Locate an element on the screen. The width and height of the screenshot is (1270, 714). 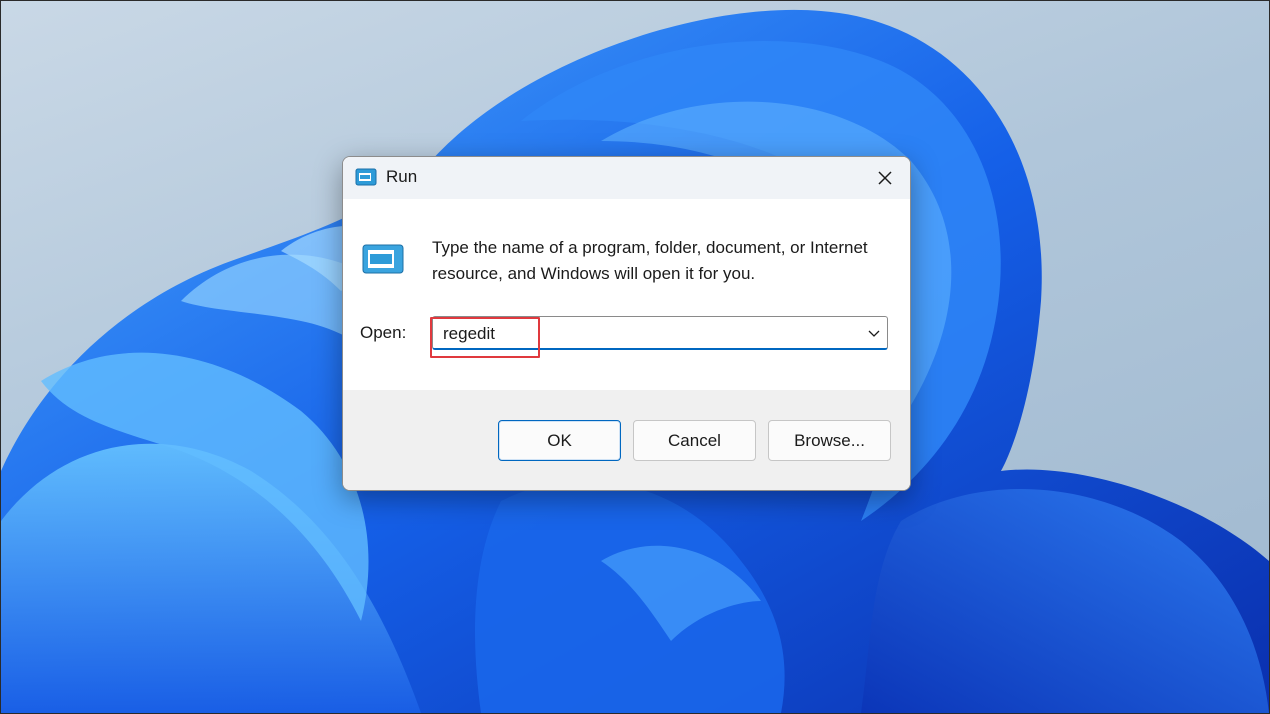
open-label: Open: is located at coordinates (383, 332).